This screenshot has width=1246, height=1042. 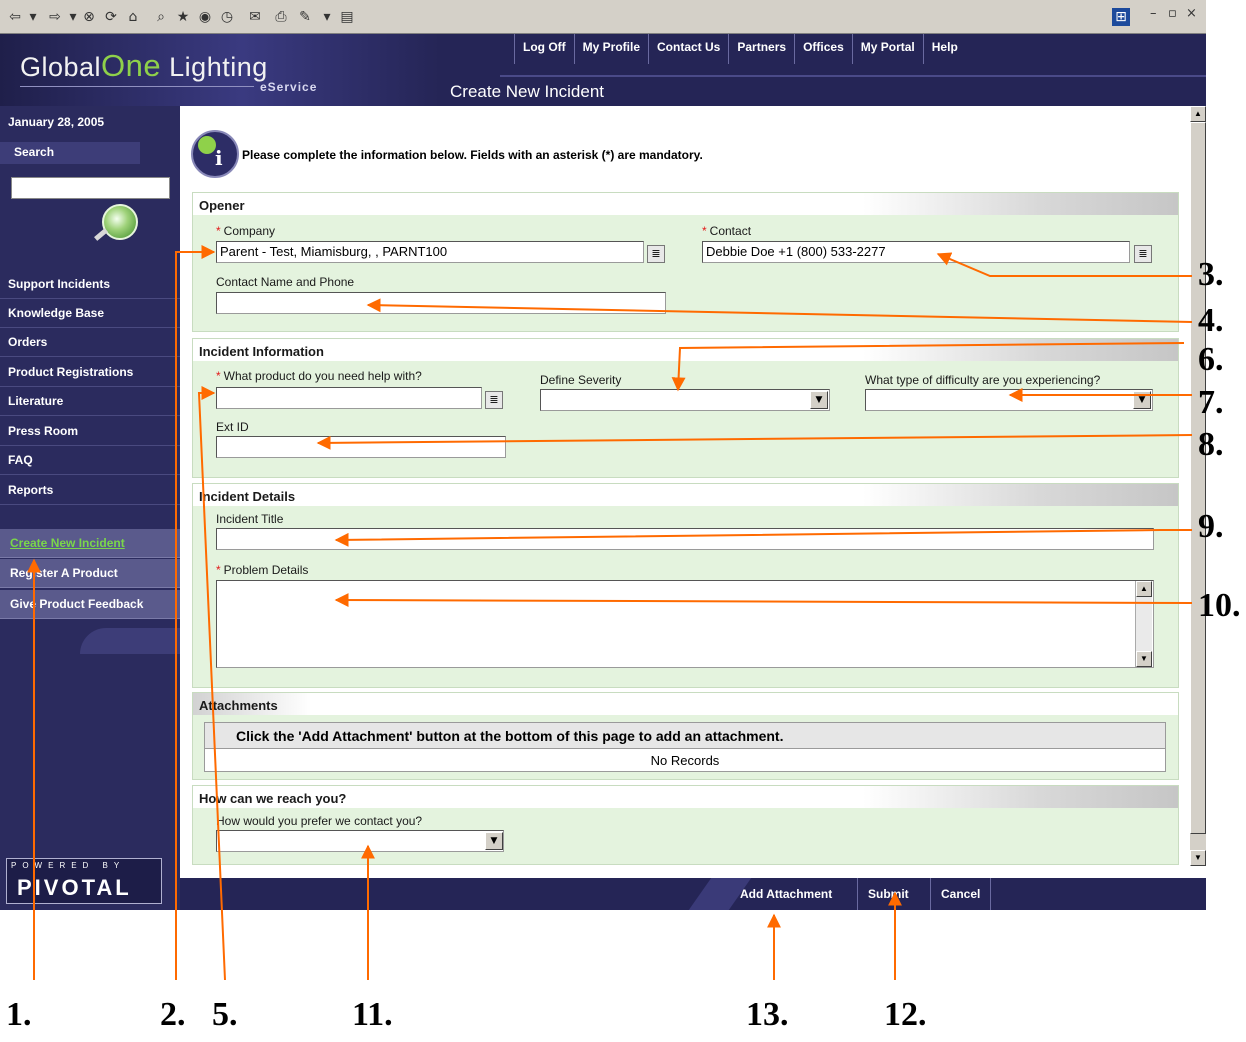 What do you see at coordinates (305, 17) in the screenshot?
I see `edit-icon: ✎` at bounding box center [305, 17].